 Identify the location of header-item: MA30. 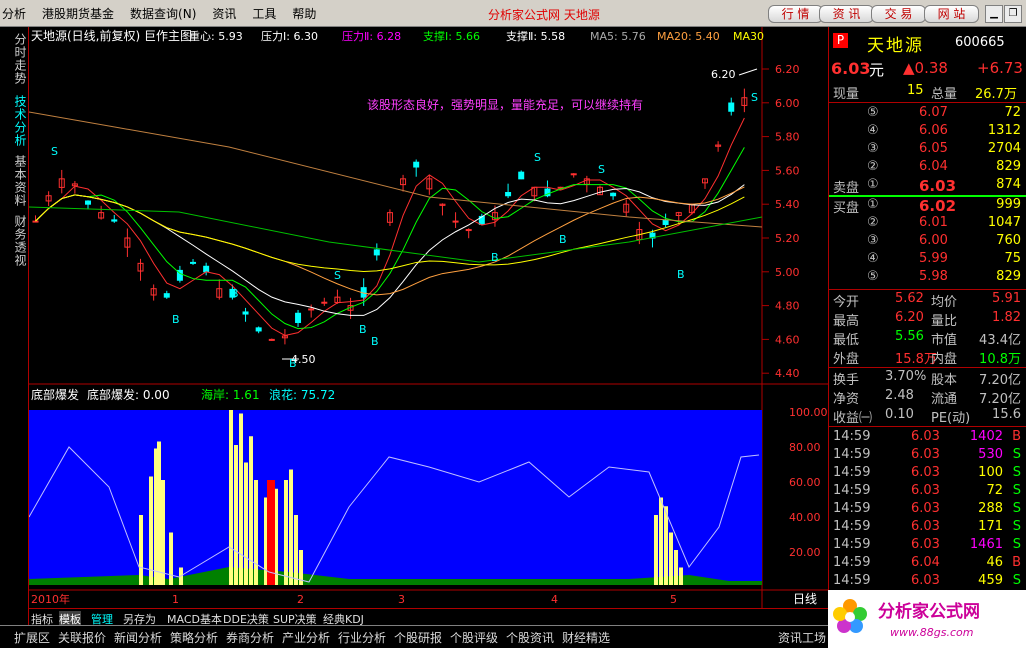
(748, 36).